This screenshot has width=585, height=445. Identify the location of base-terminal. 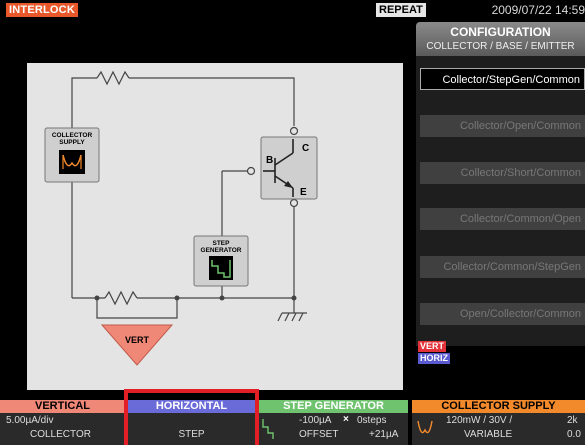
(251, 171).